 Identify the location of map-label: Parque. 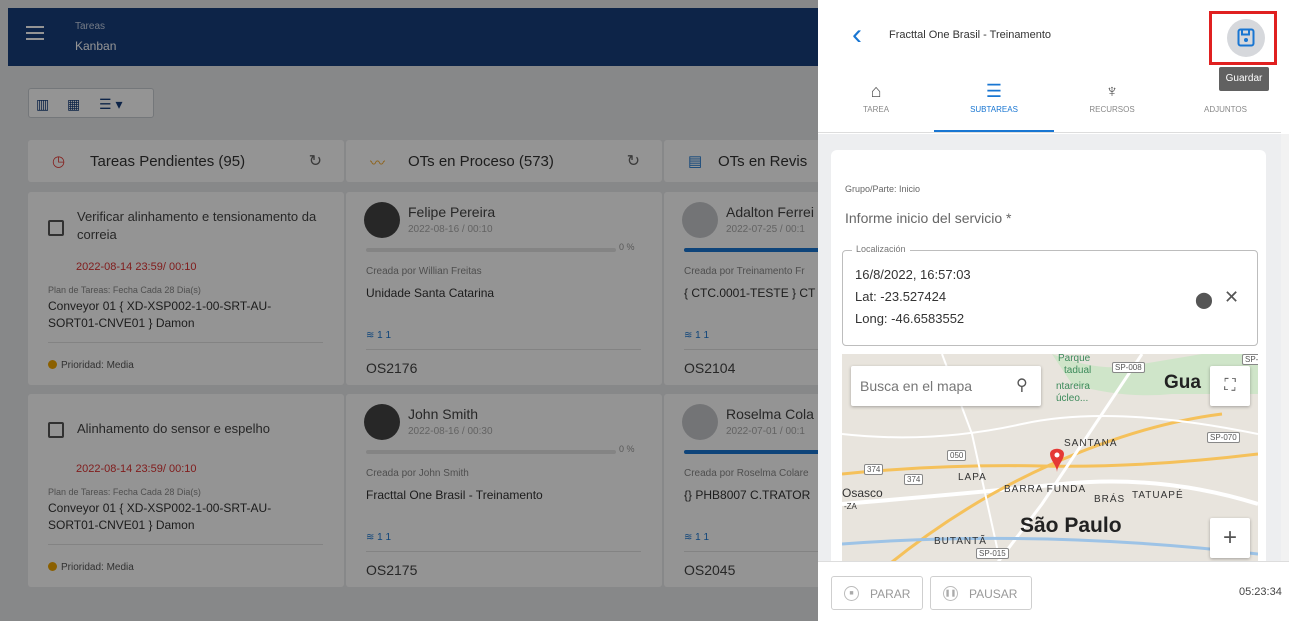
(1074, 359).